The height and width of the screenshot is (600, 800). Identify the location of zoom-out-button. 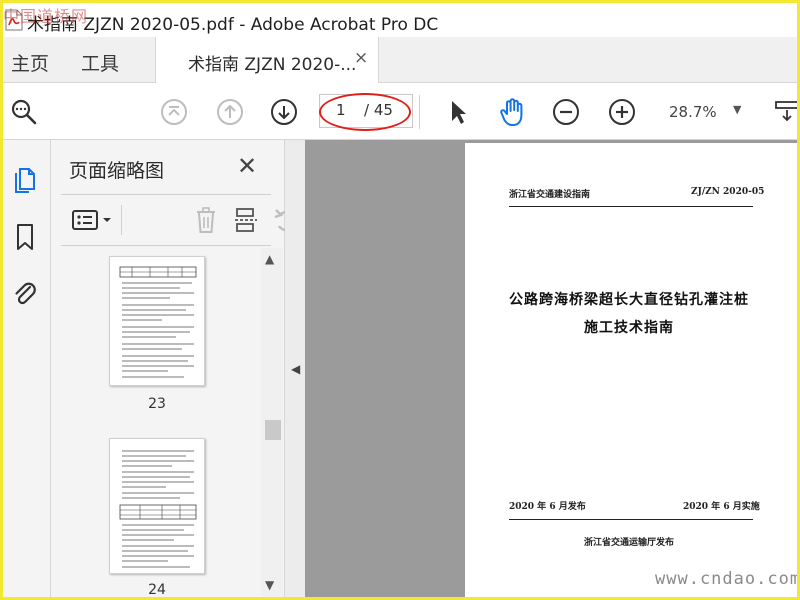
(566, 112).